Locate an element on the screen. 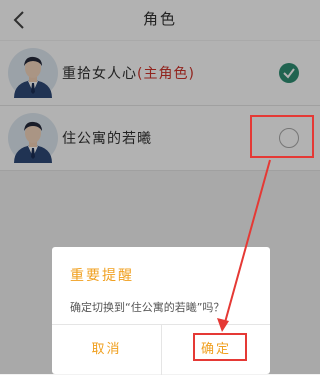 The image size is (320, 375). cancel-button: 取消 is located at coordinates (106, 350).